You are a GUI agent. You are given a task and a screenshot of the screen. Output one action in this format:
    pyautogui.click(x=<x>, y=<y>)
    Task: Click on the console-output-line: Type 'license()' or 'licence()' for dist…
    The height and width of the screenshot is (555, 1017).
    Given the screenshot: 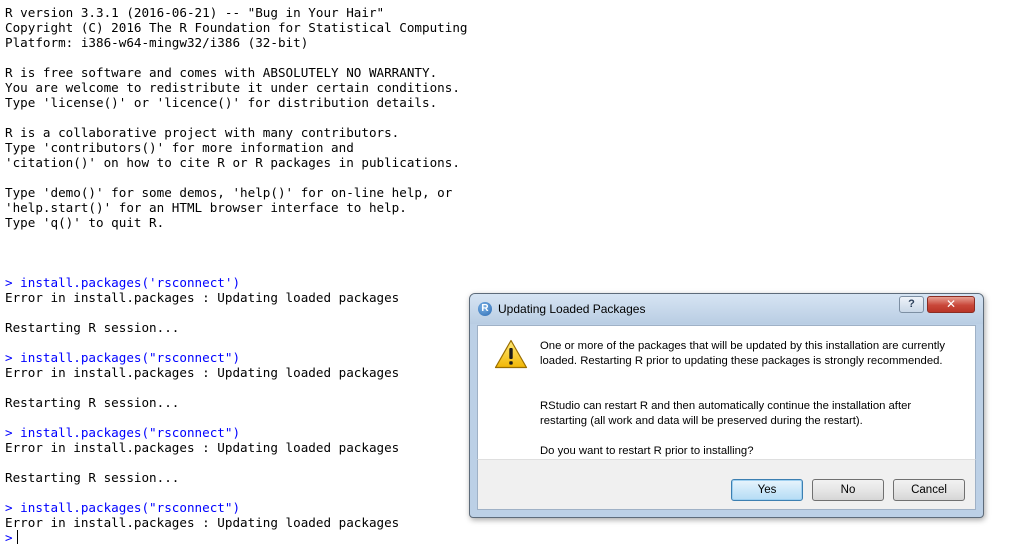 What is the action you would take?
    pyautogui.click(x=221, y=102)
    